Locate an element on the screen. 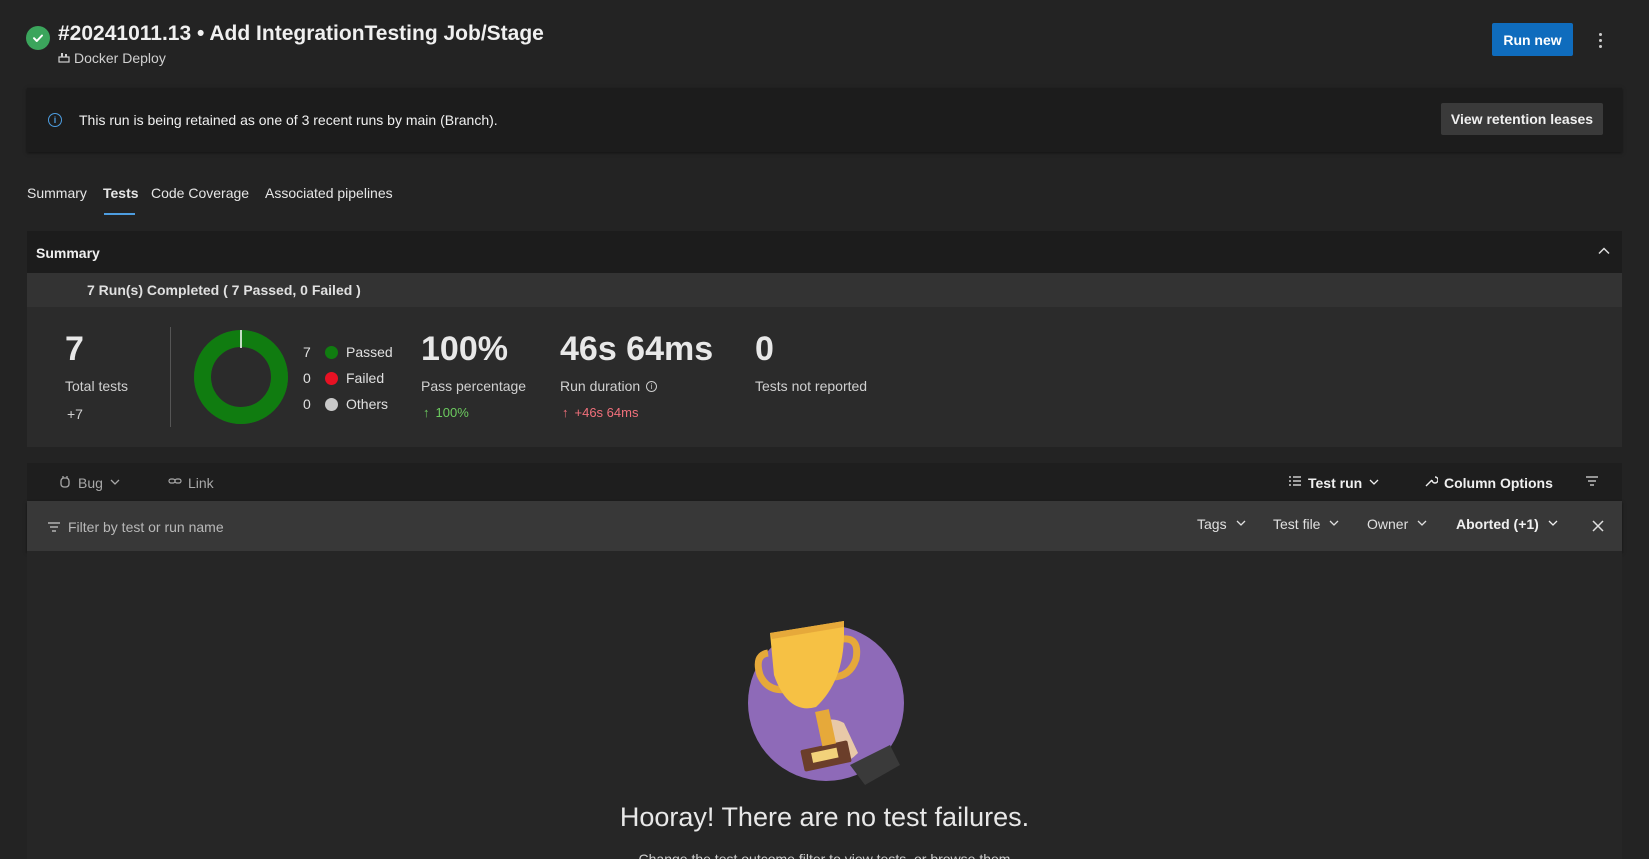 This screenshot has height=859, width=1649. link-label: Link is located at coordinates (201, 482).